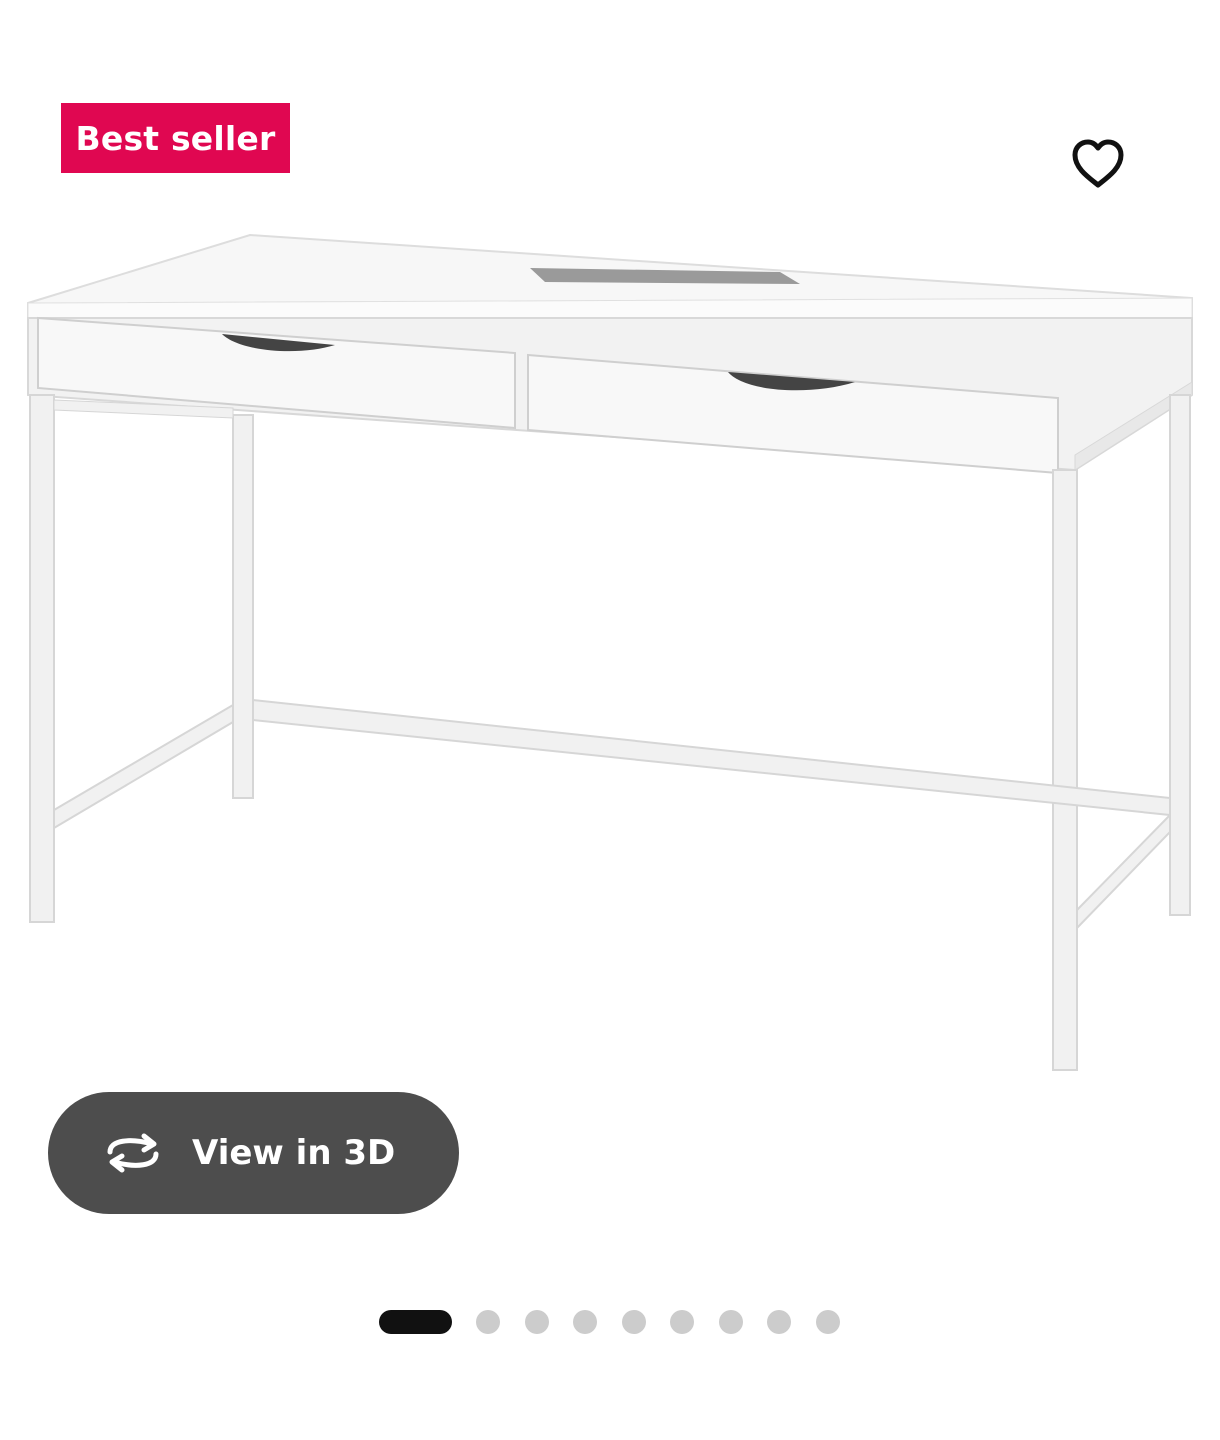 The height and width of the screenshot is (1440, 1220). I want to click on best-seller-badge: Best seller, so click(175, 138).